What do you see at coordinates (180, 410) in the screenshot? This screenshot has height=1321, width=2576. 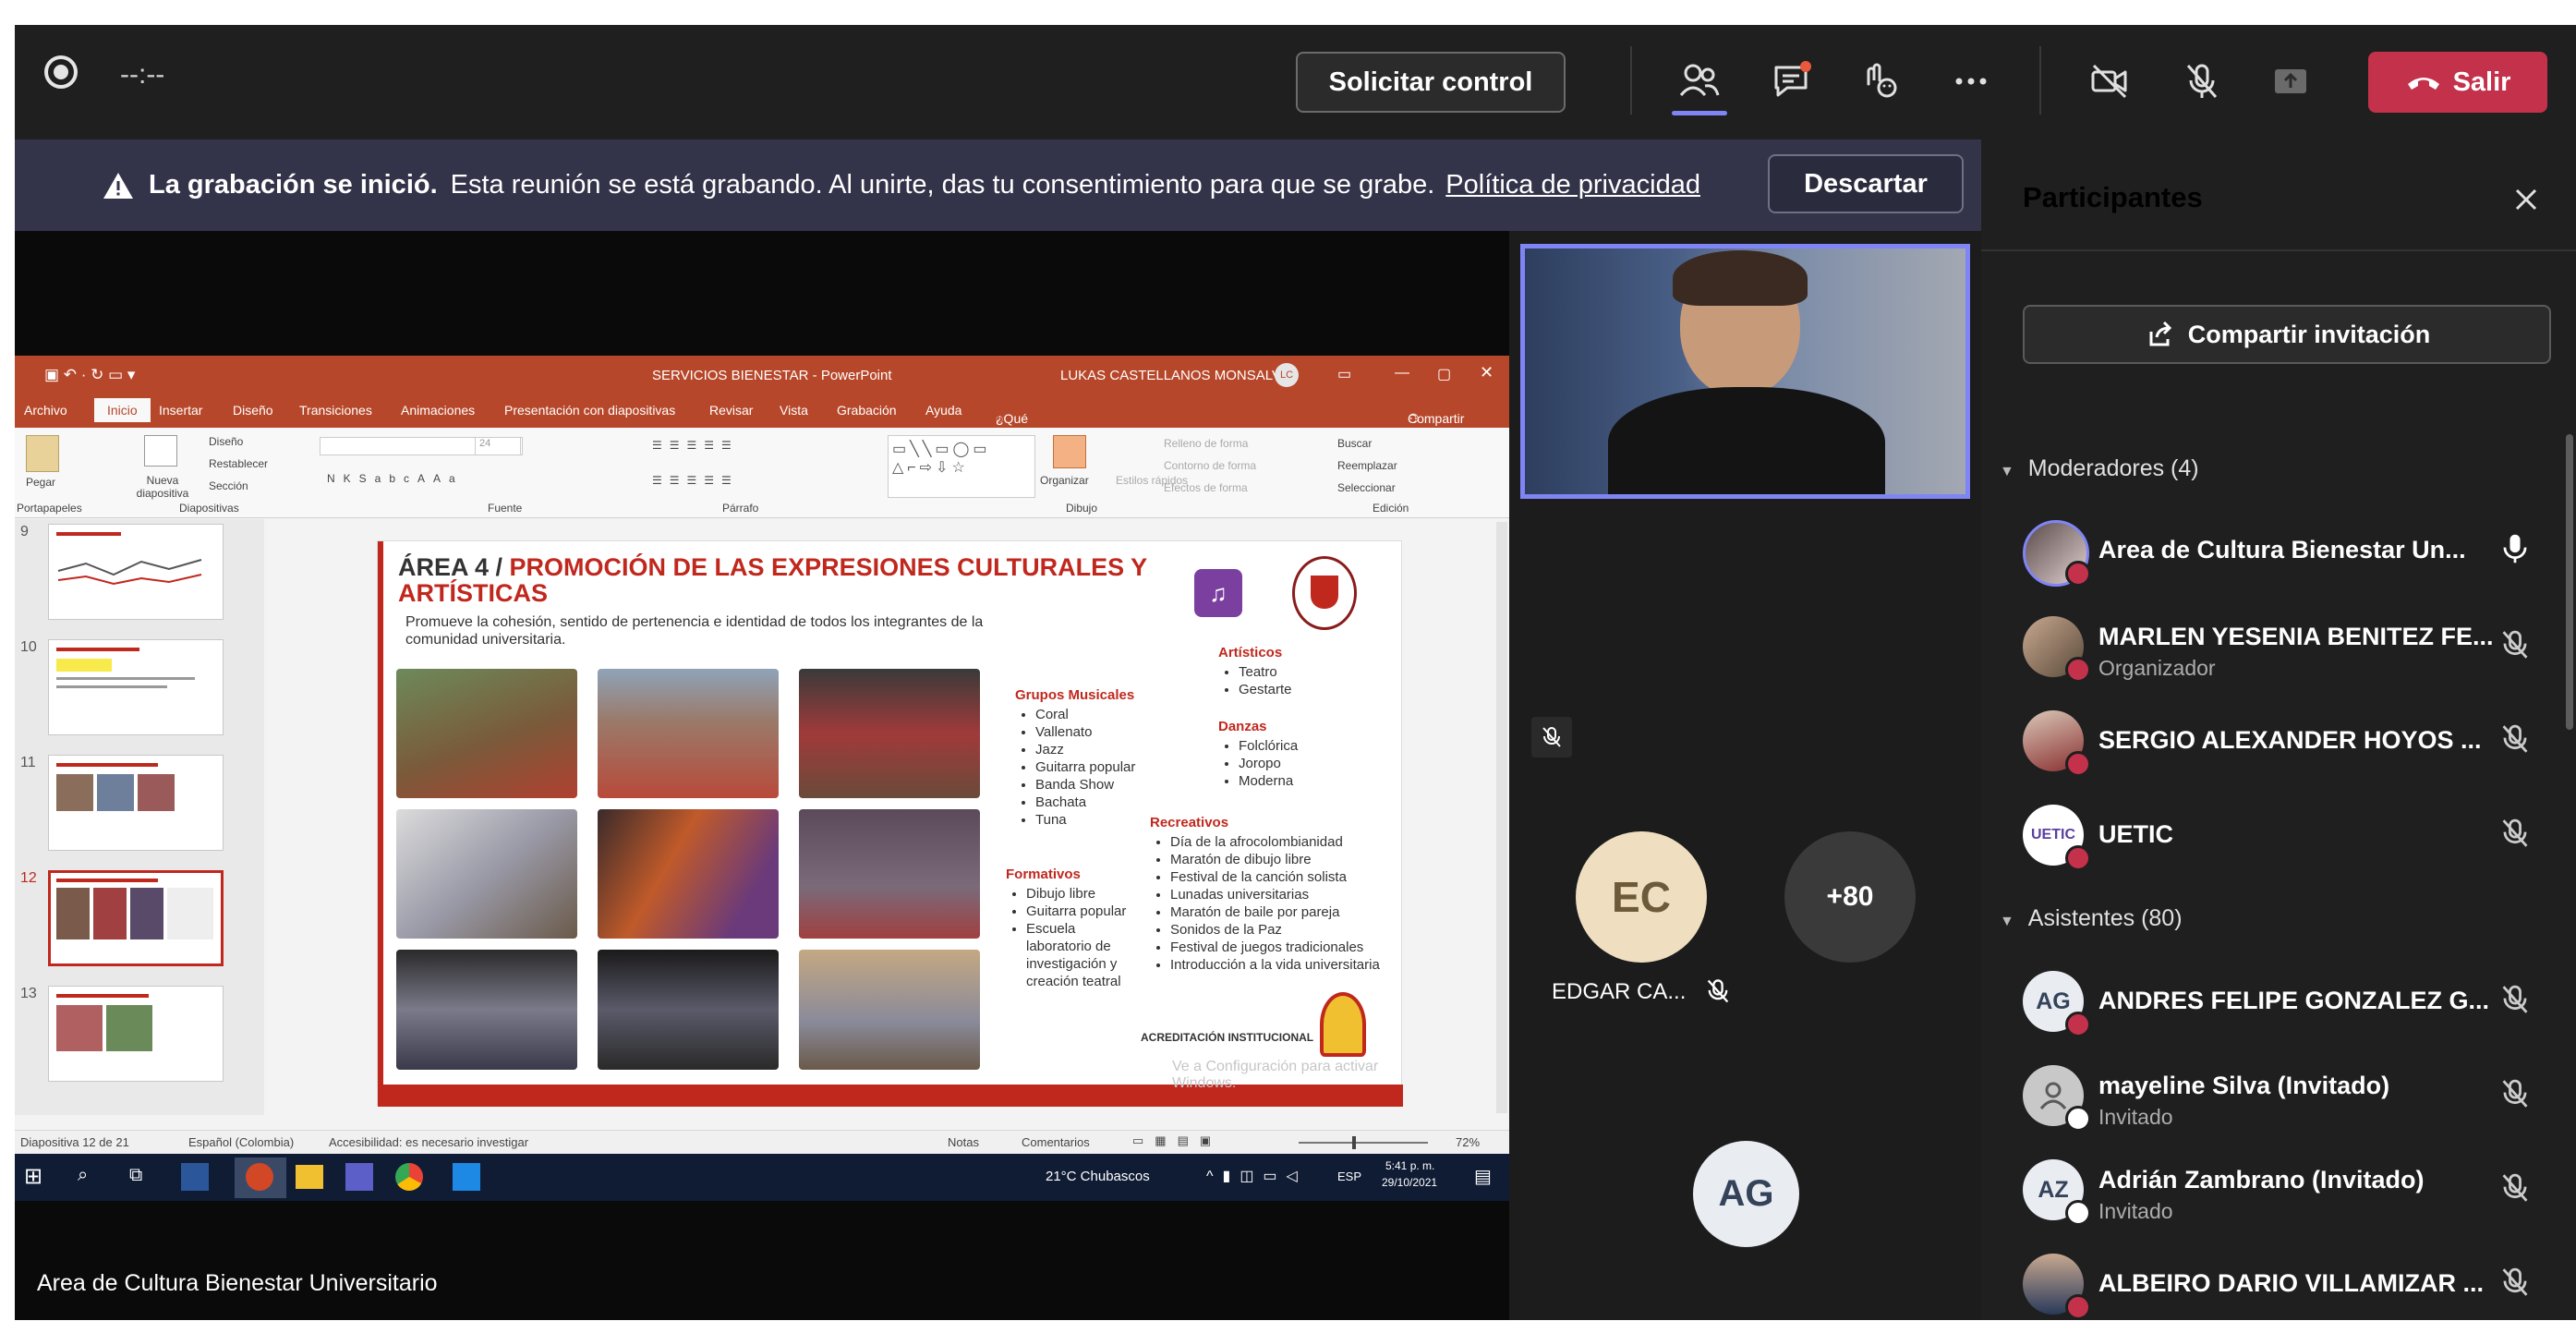 I see `tab-insertar: Insertar` at bounding box center [180, 410].